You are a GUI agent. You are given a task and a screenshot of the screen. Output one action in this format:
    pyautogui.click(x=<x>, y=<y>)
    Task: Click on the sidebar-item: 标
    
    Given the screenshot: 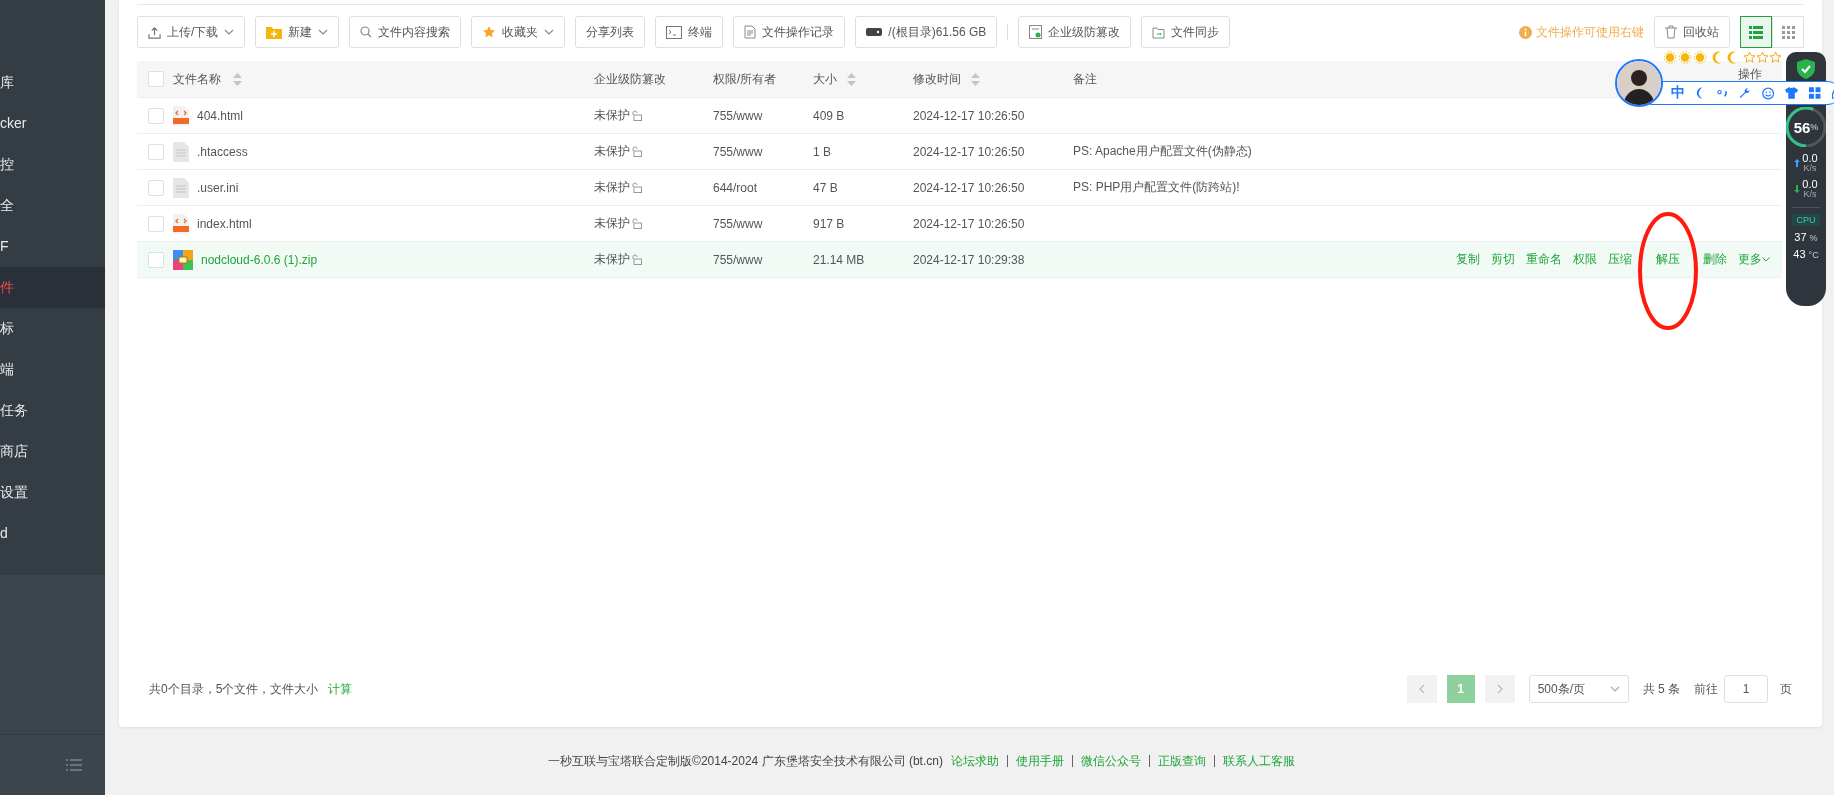 What is the action you would take?
    pyautogui.click(x=52, y=328)
    